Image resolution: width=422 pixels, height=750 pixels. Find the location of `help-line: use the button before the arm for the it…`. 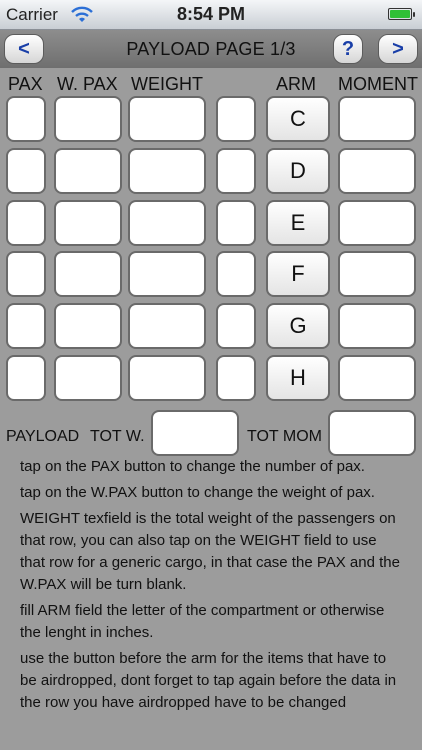

help-line: use the button before the arm for the it… is located at coordinates (208, 680).